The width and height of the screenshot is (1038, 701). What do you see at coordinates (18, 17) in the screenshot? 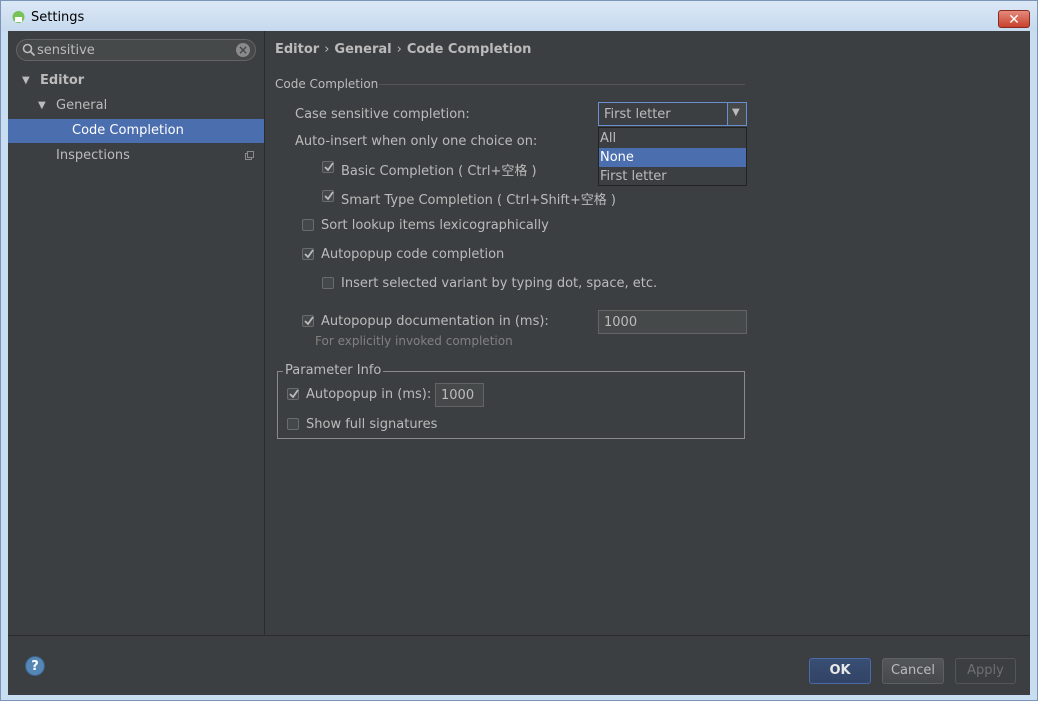
I see `android-studio-icon` at bounding box center [18, 17].